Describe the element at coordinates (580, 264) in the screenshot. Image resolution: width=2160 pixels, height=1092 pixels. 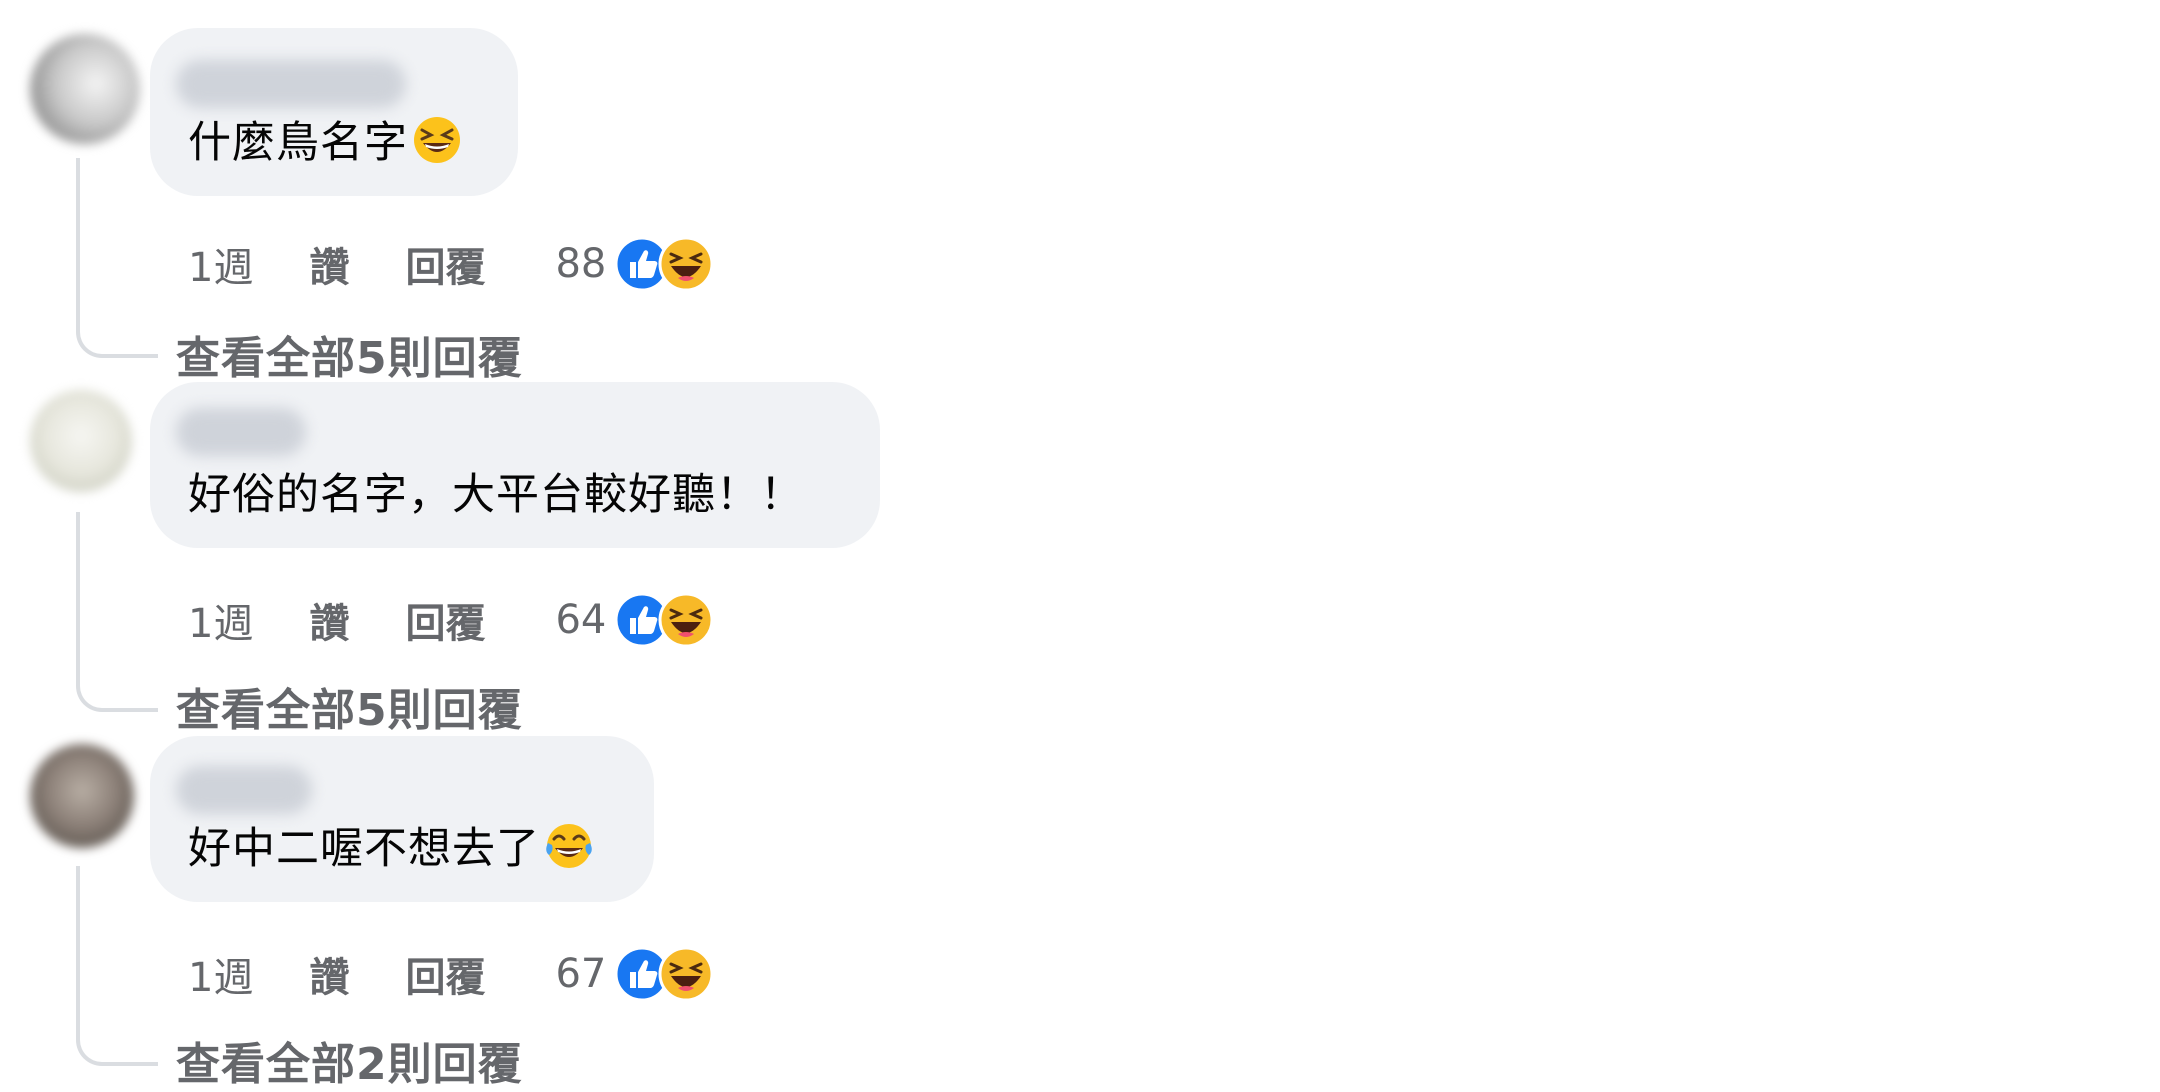
I see `reaction-count: 88` at that location.